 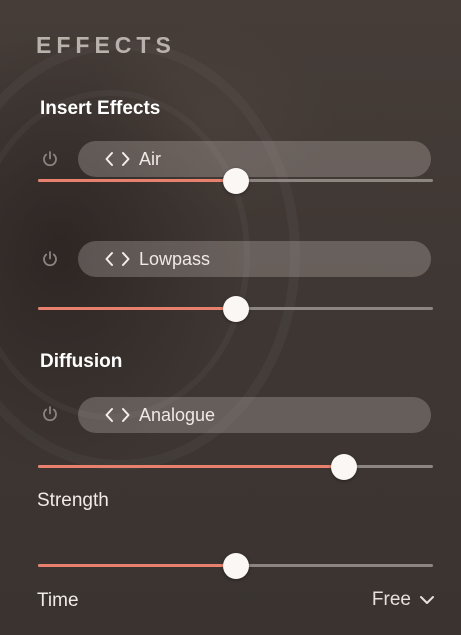 What do you see at coordinates (177, 414) in the screenshot?
I see `diffusion-type-name: Analogue` at bounding box center [177, 414].